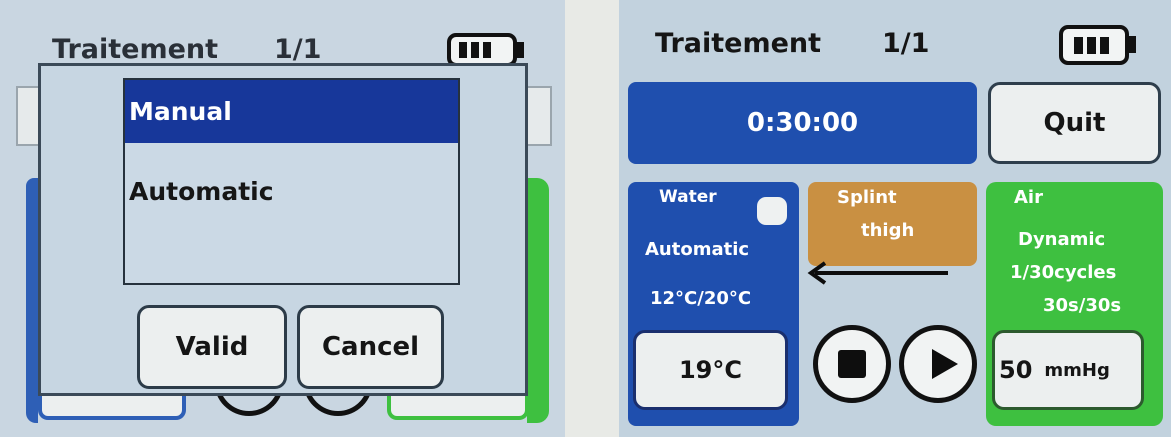  What do you see at coordinates (697, 249) in the screenshot?
I see `water-mode: Automatic` at bounding box center [697, 249].